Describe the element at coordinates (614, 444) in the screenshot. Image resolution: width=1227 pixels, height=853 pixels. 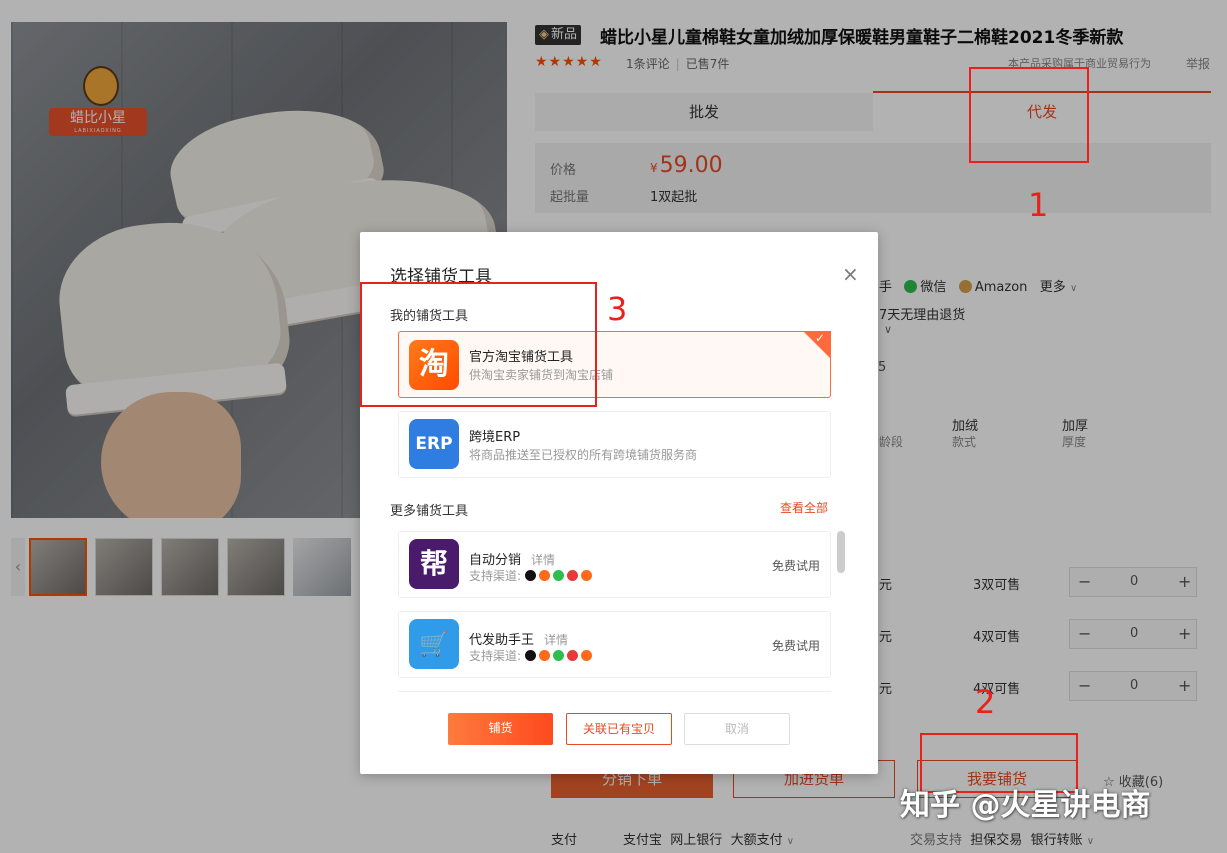
I see `tool-card-erp` at that location.